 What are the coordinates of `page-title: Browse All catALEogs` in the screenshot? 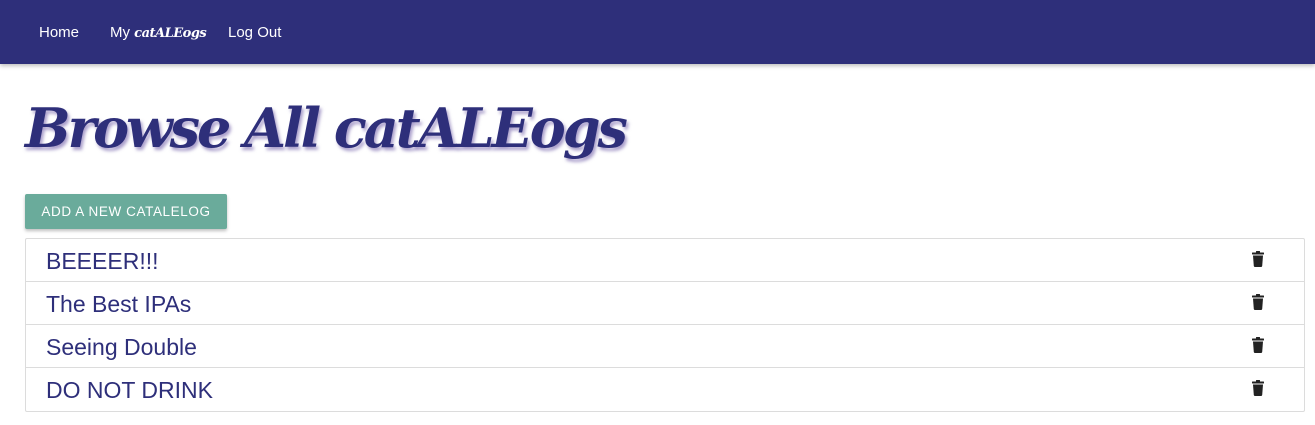 It's located at (326, 128).